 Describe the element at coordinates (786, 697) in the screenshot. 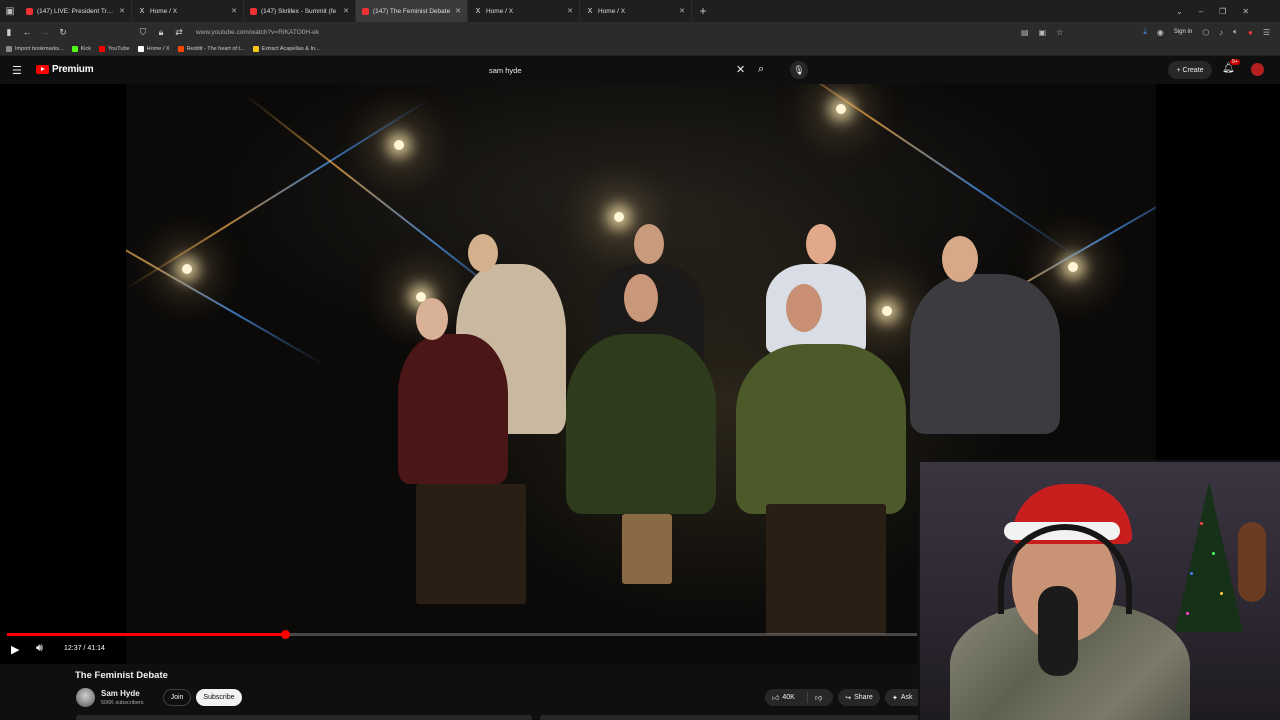

I see `like-button: 👍︎ 40K` at that location.